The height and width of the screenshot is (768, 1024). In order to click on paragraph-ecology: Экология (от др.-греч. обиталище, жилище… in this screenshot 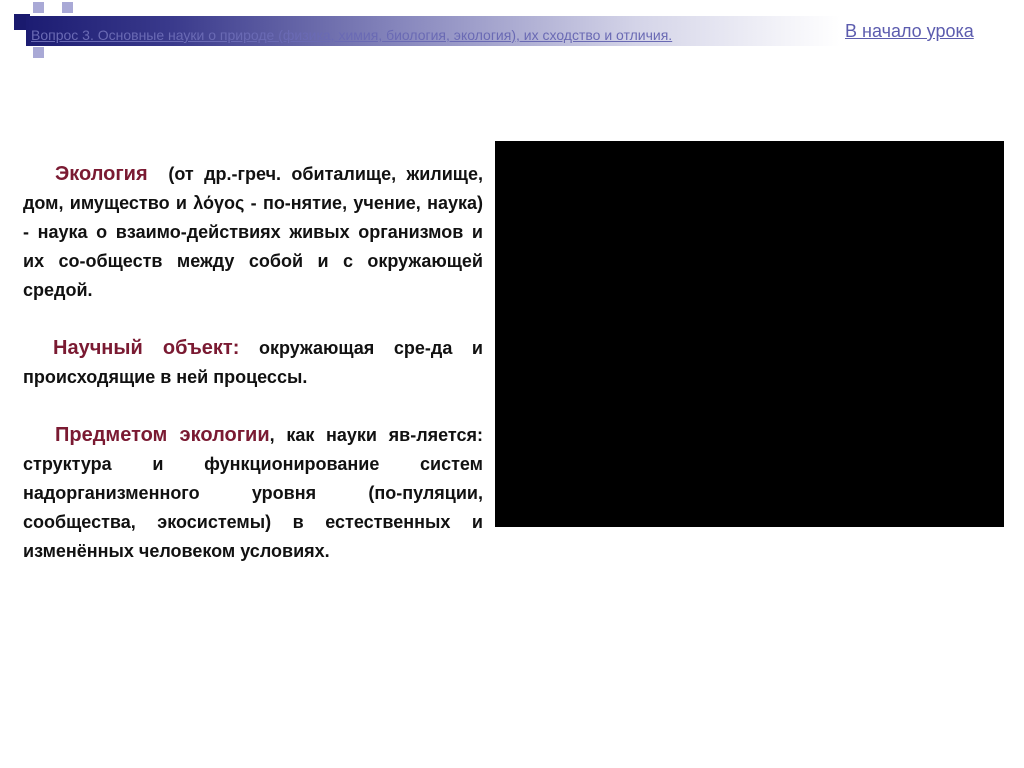, I will do `click(253, 232)`.